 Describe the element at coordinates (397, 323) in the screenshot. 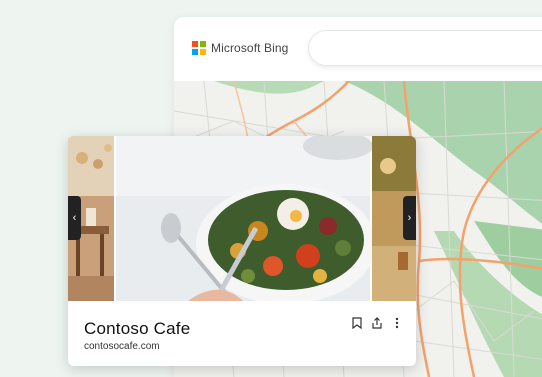

I see `more-vertical-icon` at that location.